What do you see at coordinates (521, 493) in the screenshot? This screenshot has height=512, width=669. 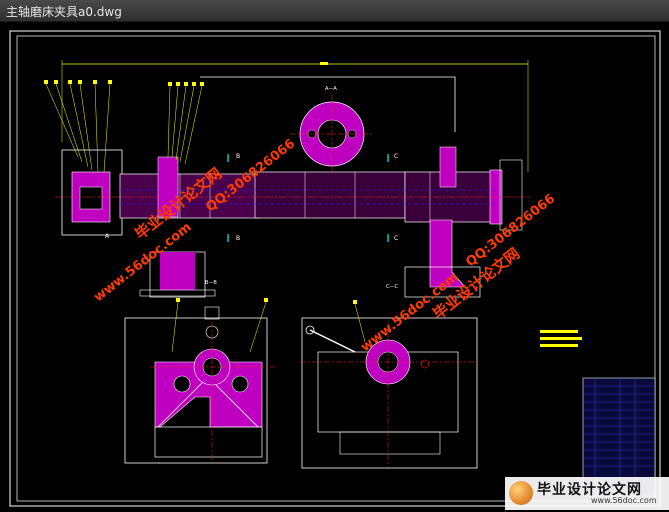 I see `logo-globe-icon` at bounding box center [521, 493].